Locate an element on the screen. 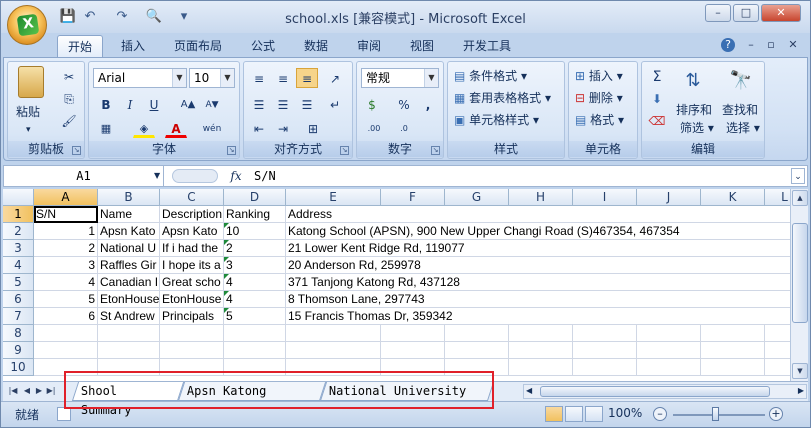 This screenshot has width=811, height=428. clipboard-launcher-icon: ↘ is located at coordinates (76, 150).